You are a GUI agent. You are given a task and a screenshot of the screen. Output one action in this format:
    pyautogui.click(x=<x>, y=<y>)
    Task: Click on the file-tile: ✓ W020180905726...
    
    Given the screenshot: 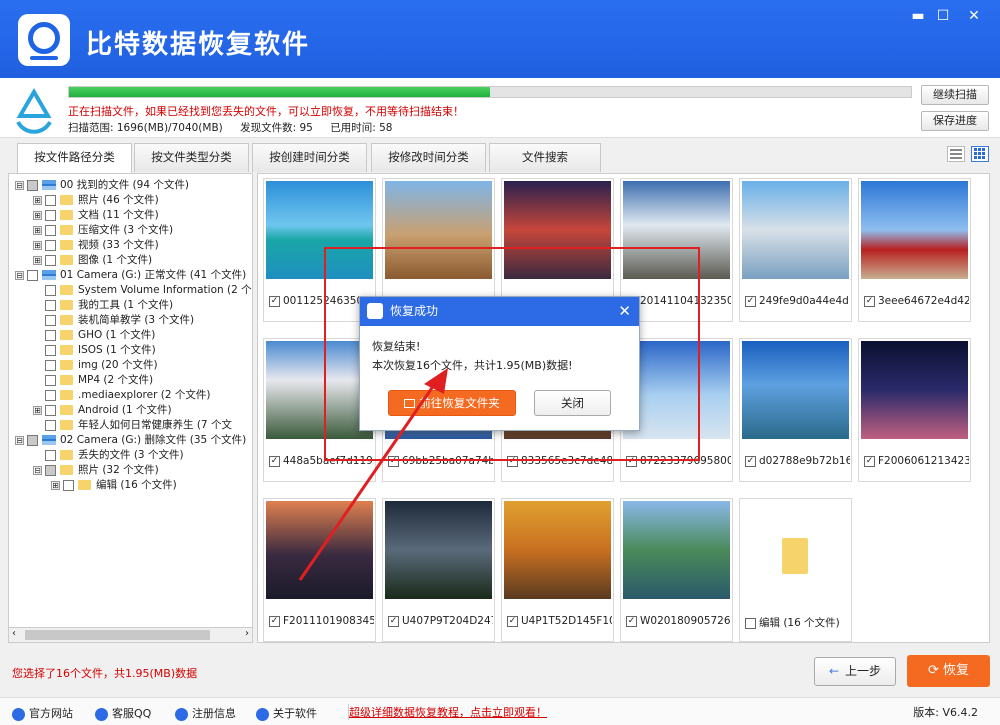 What is the action you would take?
    pyautogui.click(x=676, y=570)
    